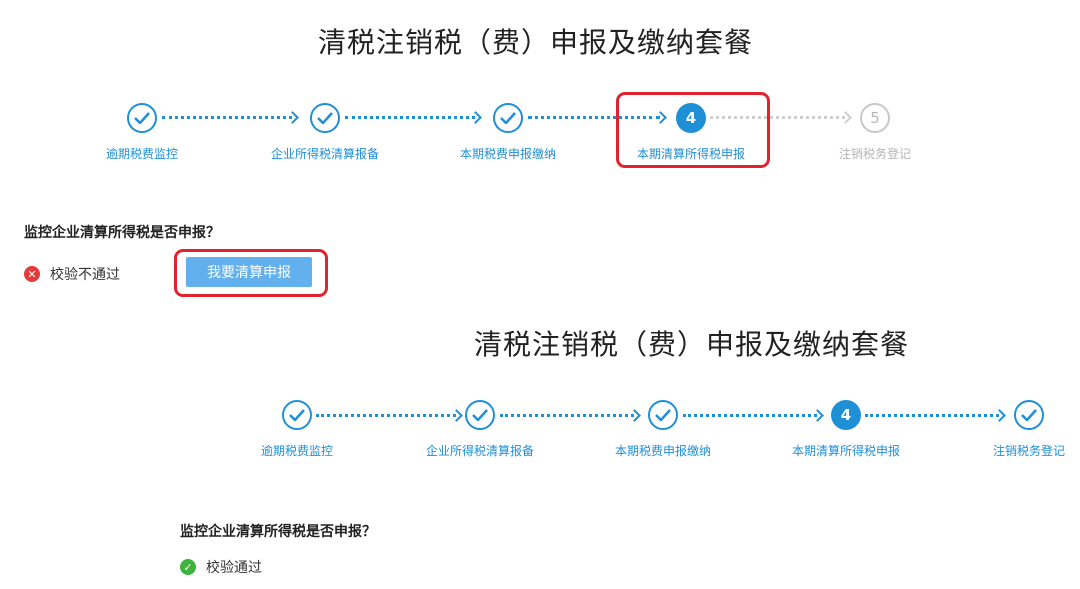 Image resolution: width=1080 pixels, height=589 pixels. I want to click on status-text: 校验通过, so click(234, 568).